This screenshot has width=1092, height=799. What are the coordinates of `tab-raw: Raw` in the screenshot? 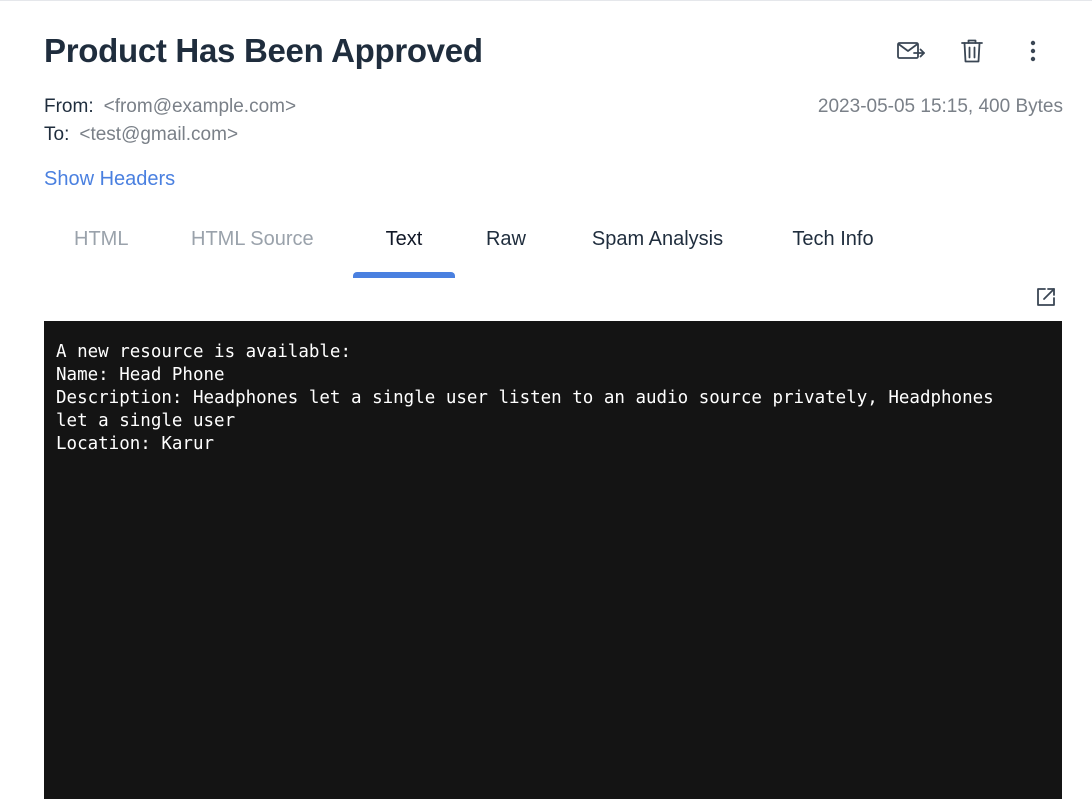 It's located at (506, 250).